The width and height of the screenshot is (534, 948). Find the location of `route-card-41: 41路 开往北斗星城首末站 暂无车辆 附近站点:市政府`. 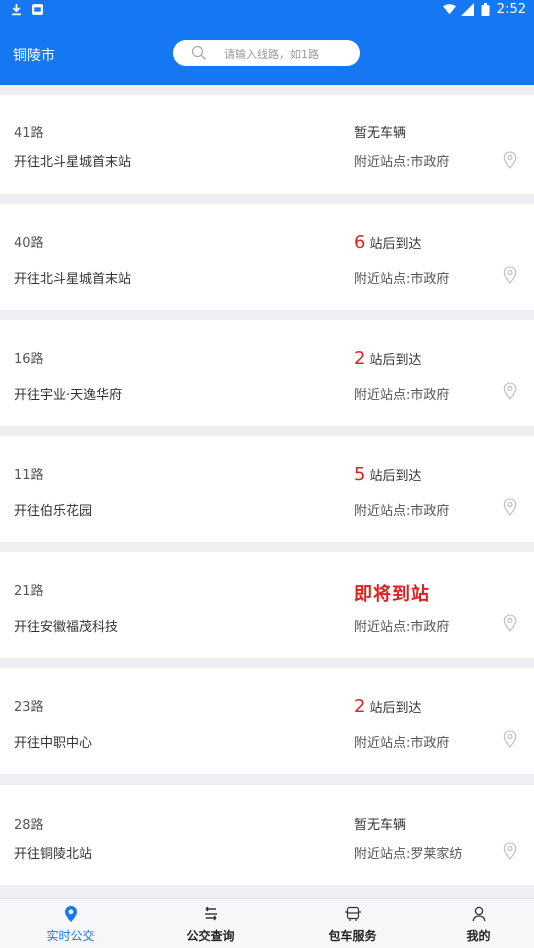

route-card-41: 41路 开往北斗星城首末站 暂无车辆 附近站点:市政府 is located at coordinates (267, 144).